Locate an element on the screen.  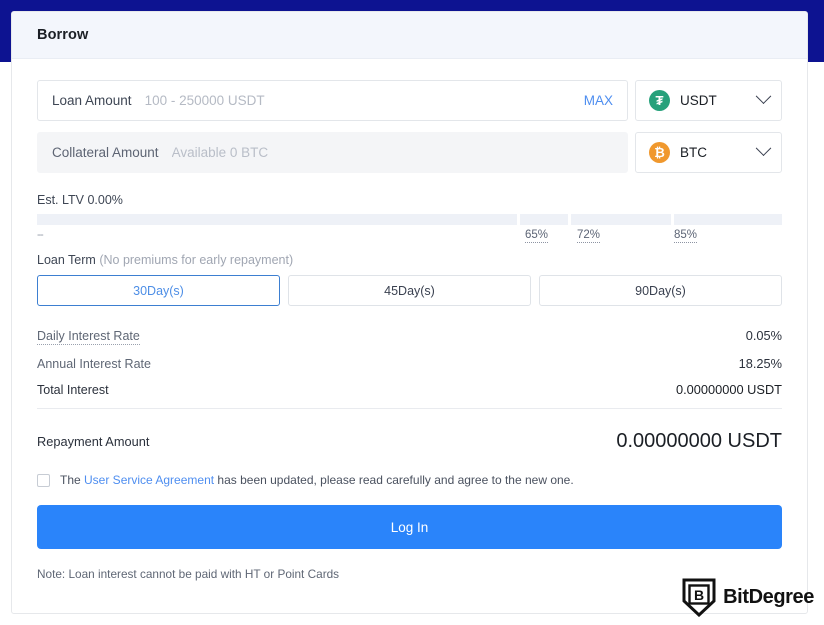
ltv-label: Est. LTV 0.00% is located at coordinates (80, 200).